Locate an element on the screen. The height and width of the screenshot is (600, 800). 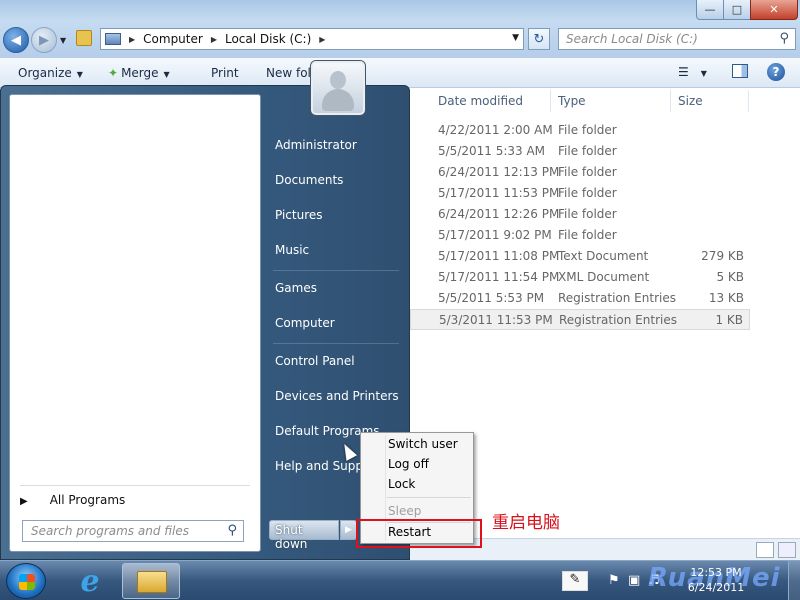
table-row: 5/17/2011 9:02 PM File folder is located at coordinates (580, 235).